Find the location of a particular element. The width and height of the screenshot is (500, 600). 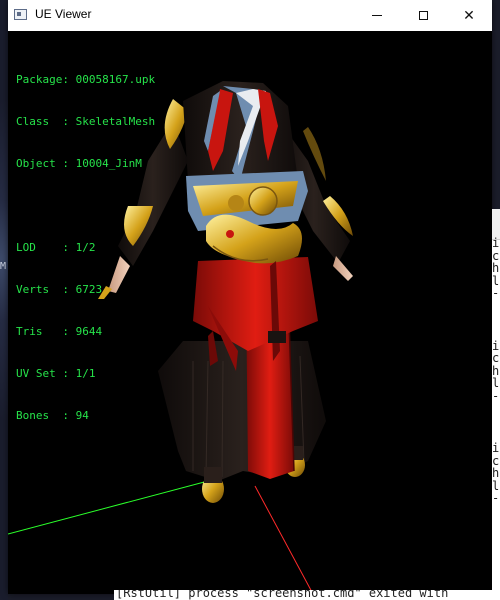

maximize-button is located at coordinates (423, 15).